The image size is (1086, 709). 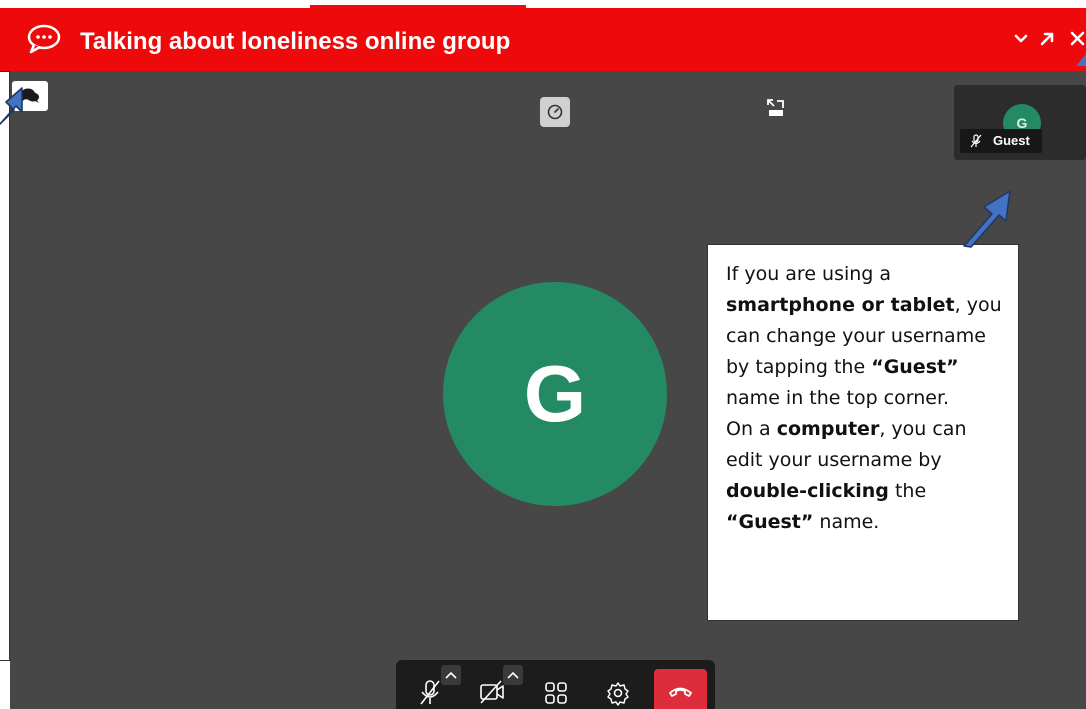 I want to click on hang-up-icon, so click(x=680, y=692).